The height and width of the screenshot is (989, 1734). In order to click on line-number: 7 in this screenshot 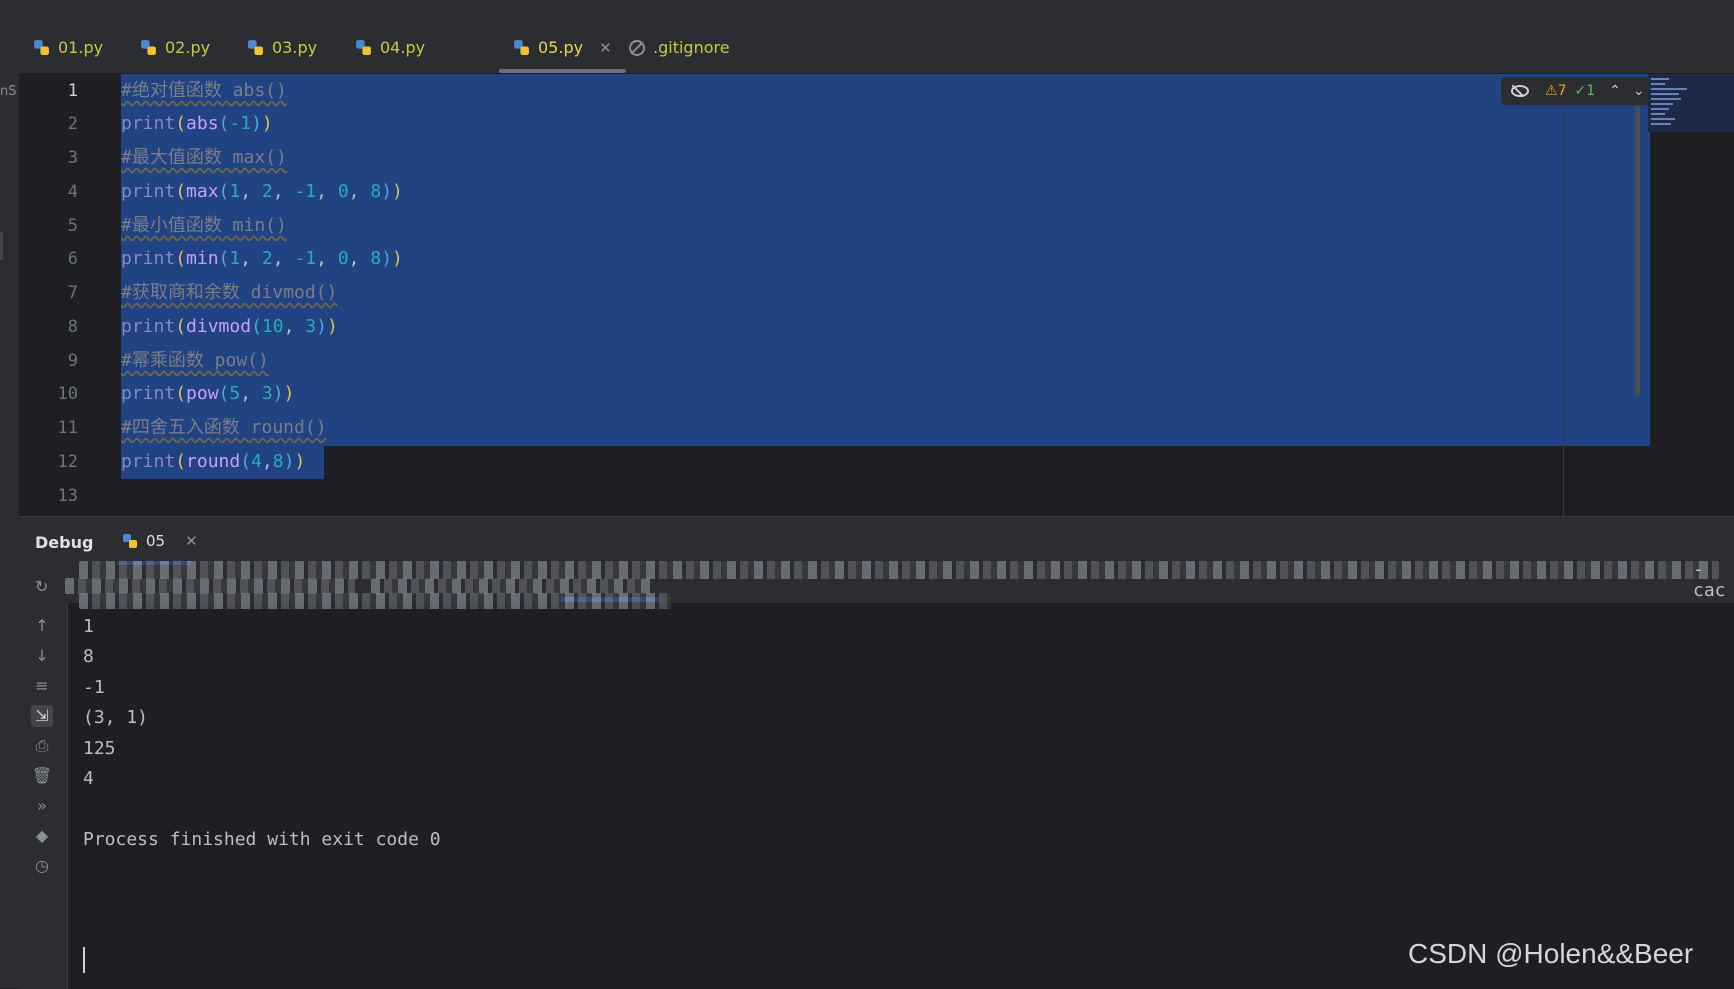, I will do `click(72, 293)`.